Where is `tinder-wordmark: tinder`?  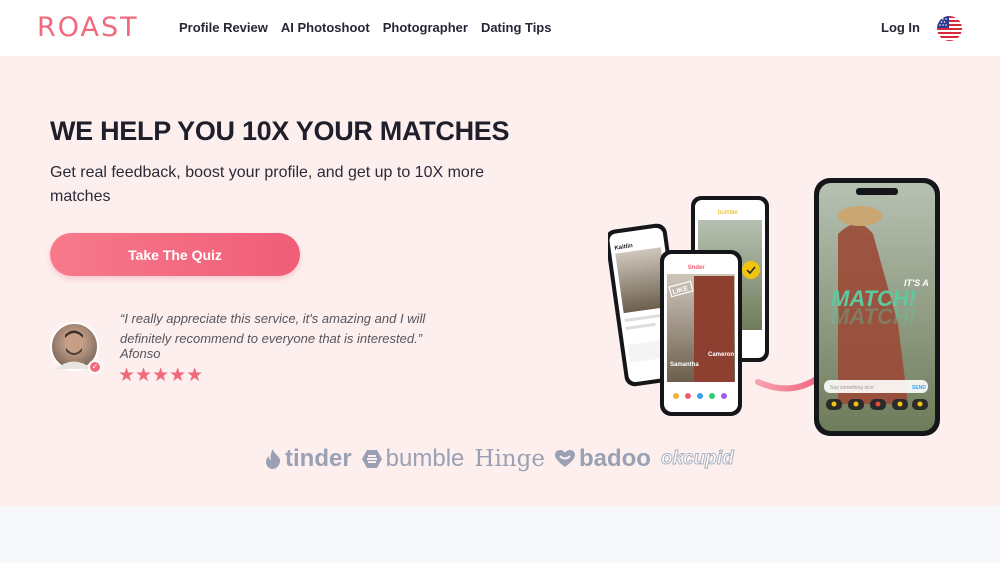
tinder-wordmark: tinder is located at coordinates (318, 458).